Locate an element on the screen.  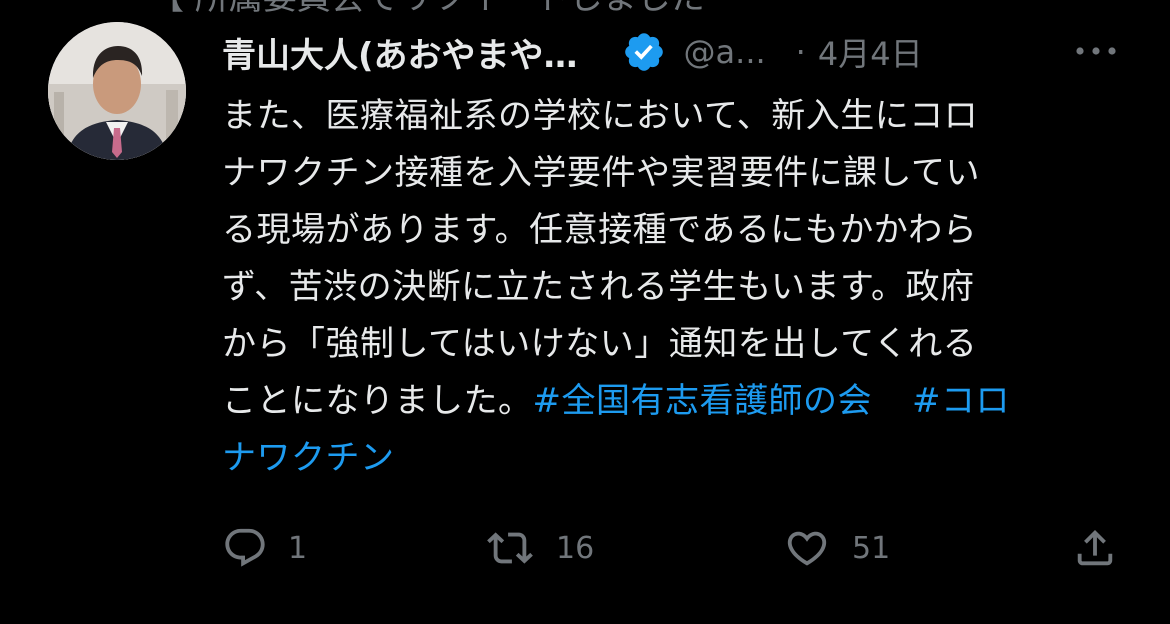
tweet-text-line: ナワクチン is located at coordinates (662, 458).